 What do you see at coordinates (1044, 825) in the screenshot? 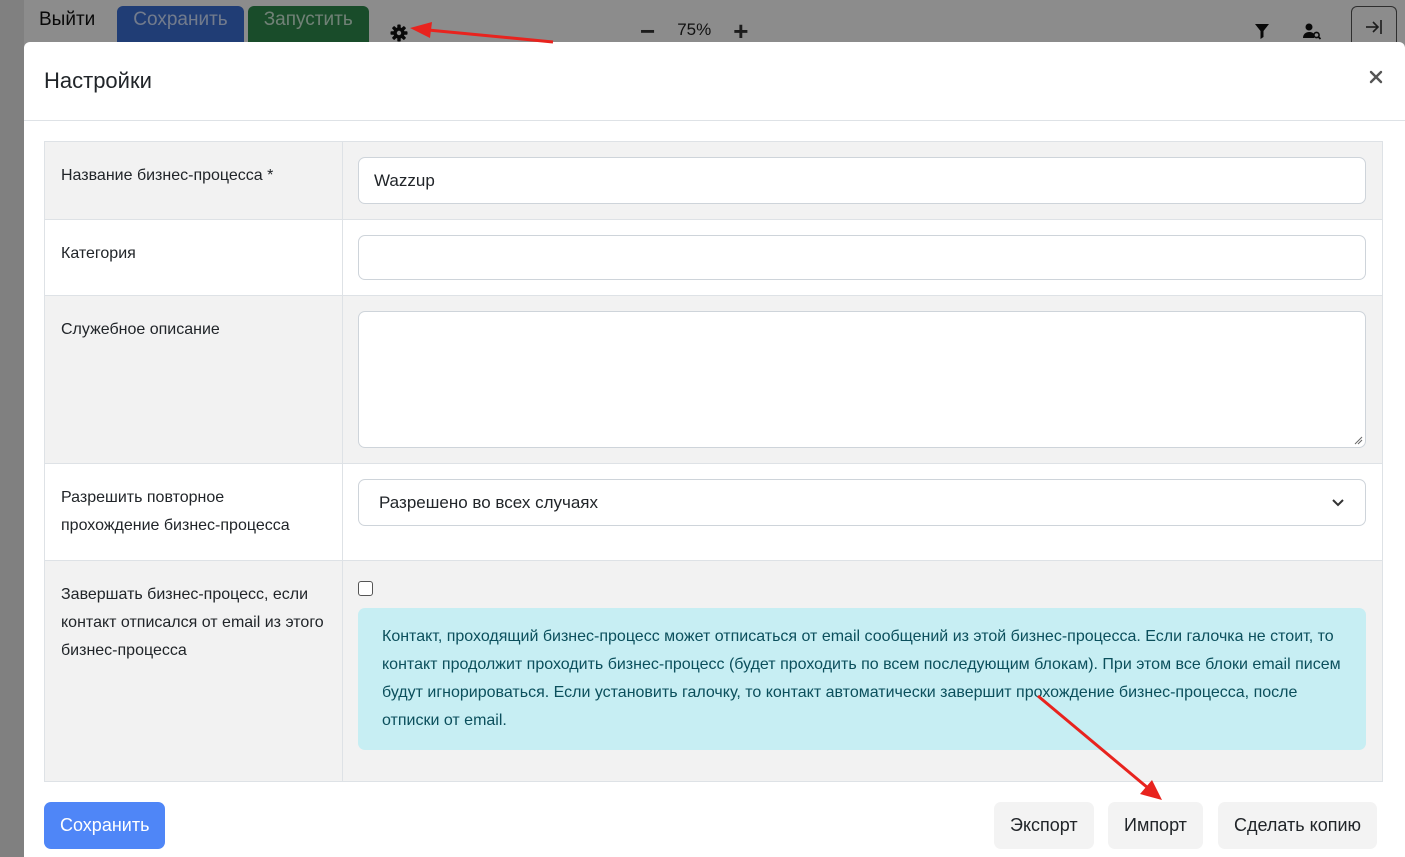
I see `export-button: Экспорт` at bounding box center [1044, 825].